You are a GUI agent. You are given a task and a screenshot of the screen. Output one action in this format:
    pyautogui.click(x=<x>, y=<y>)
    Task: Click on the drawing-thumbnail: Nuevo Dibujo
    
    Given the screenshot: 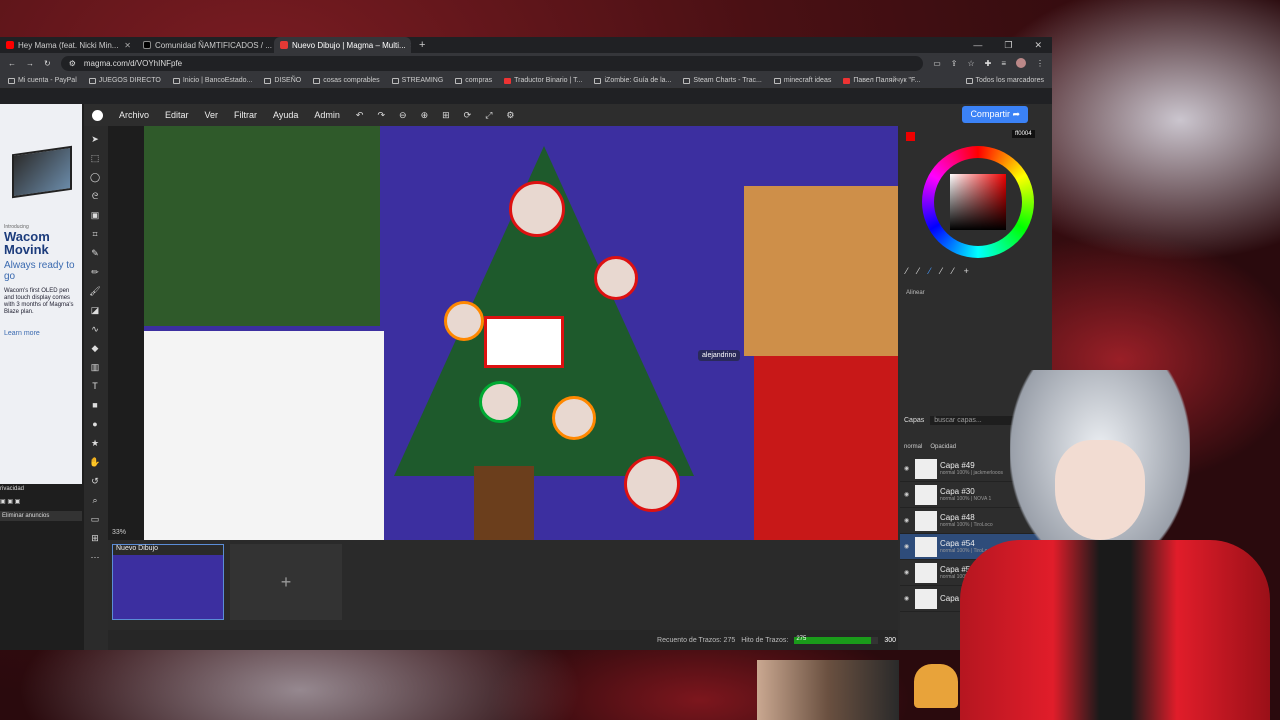 What is the action you would take?
    pyautogui.click(x=168, y=582)
    